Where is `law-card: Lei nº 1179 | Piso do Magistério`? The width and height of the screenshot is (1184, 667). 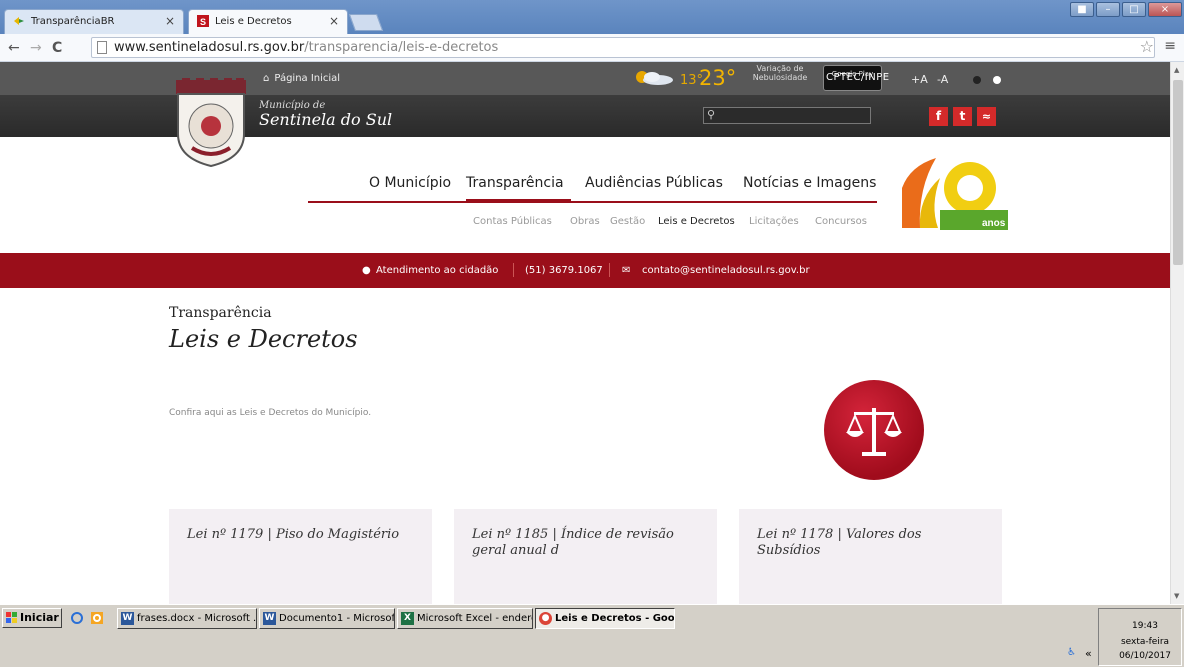
law-card: Lei nº 1179 | Piso do Magistério is located at coordinates (300, 556).